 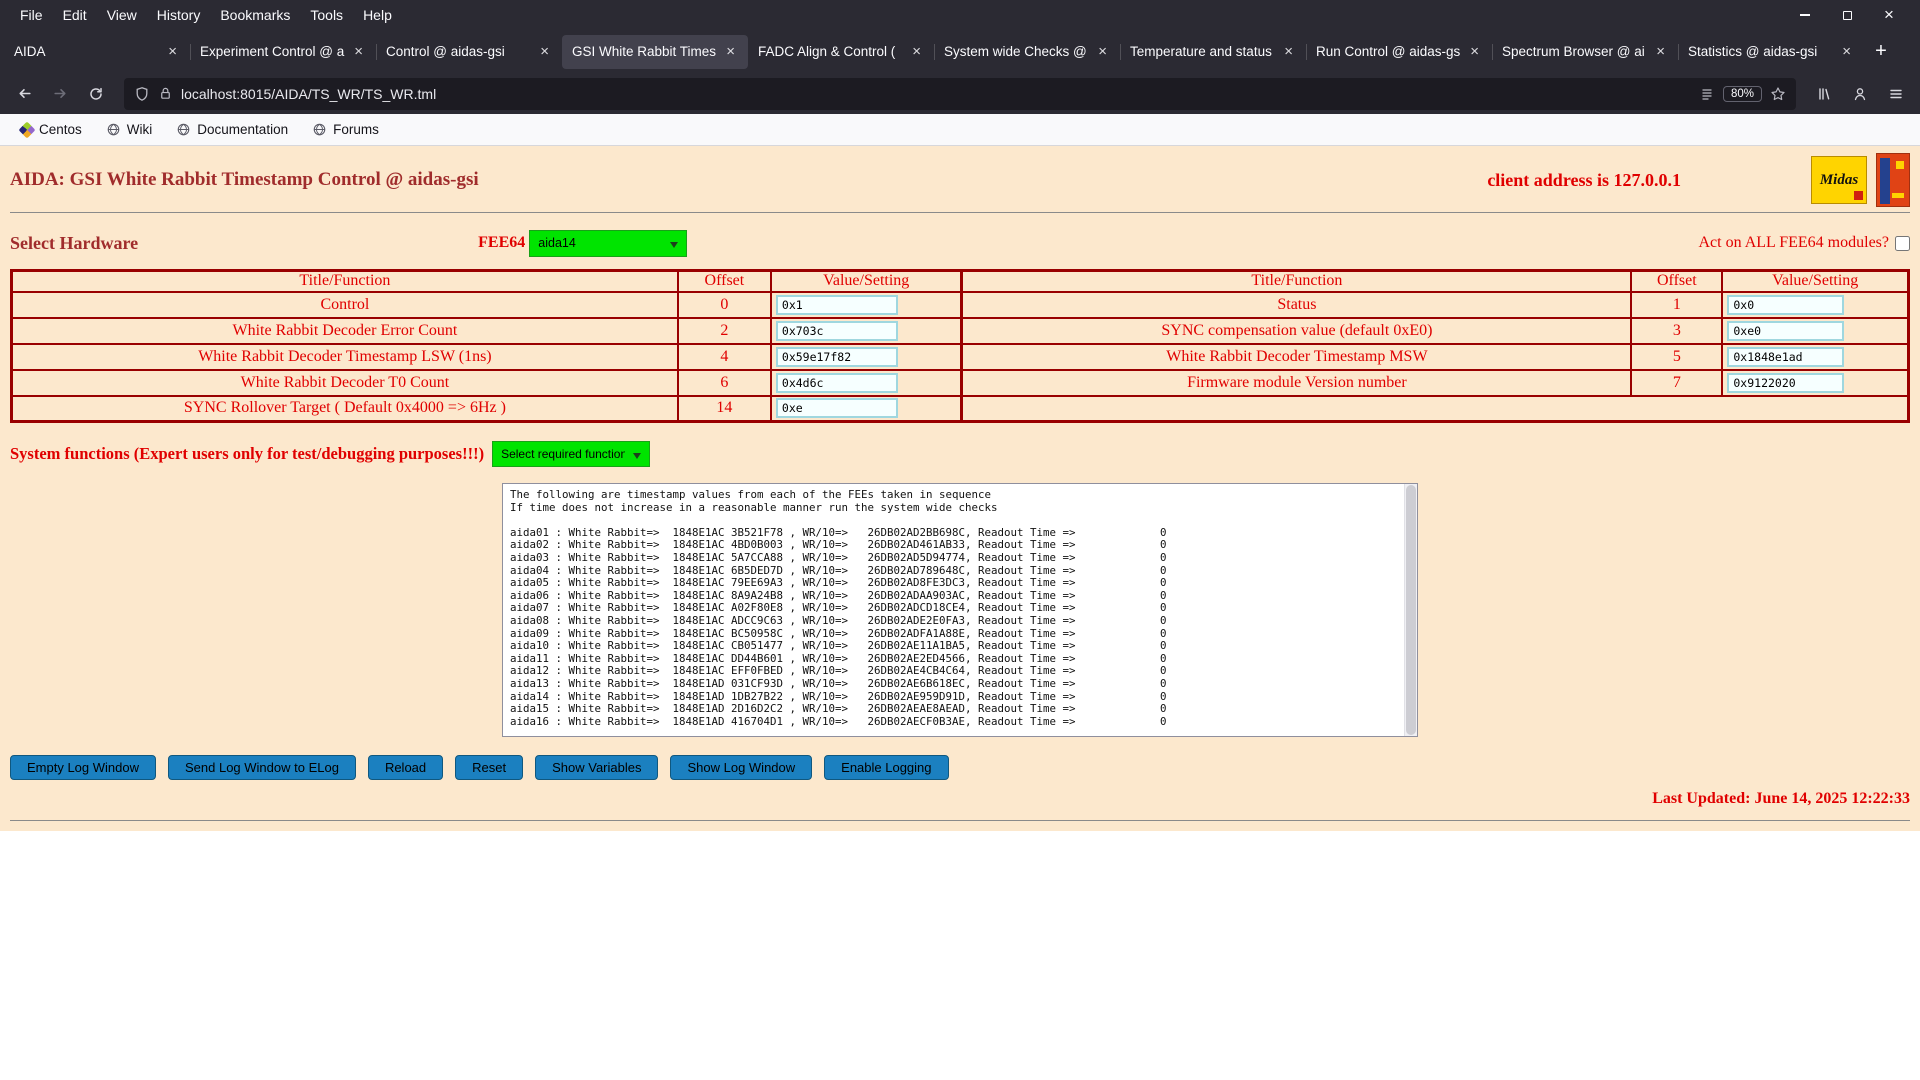 What do you see at coordinates (129, 129) in the screenshot?
I see `bookmark-wiki: Wiki` at bounding box center [129, 129].